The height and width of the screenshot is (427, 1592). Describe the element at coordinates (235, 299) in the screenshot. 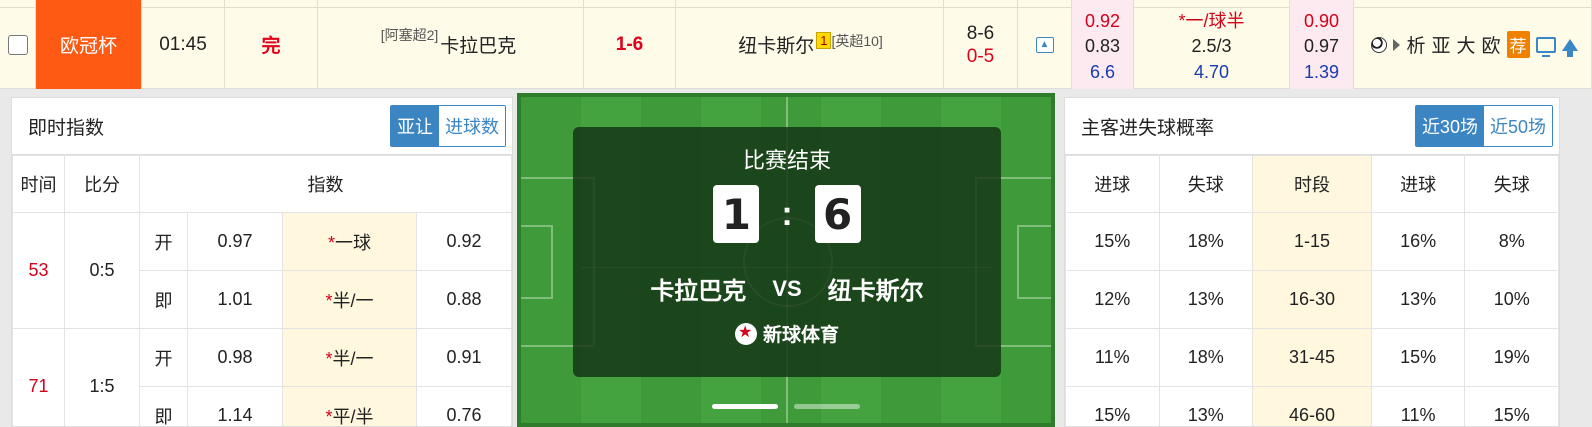

I see `row-home-odds: 1.01` at that location.